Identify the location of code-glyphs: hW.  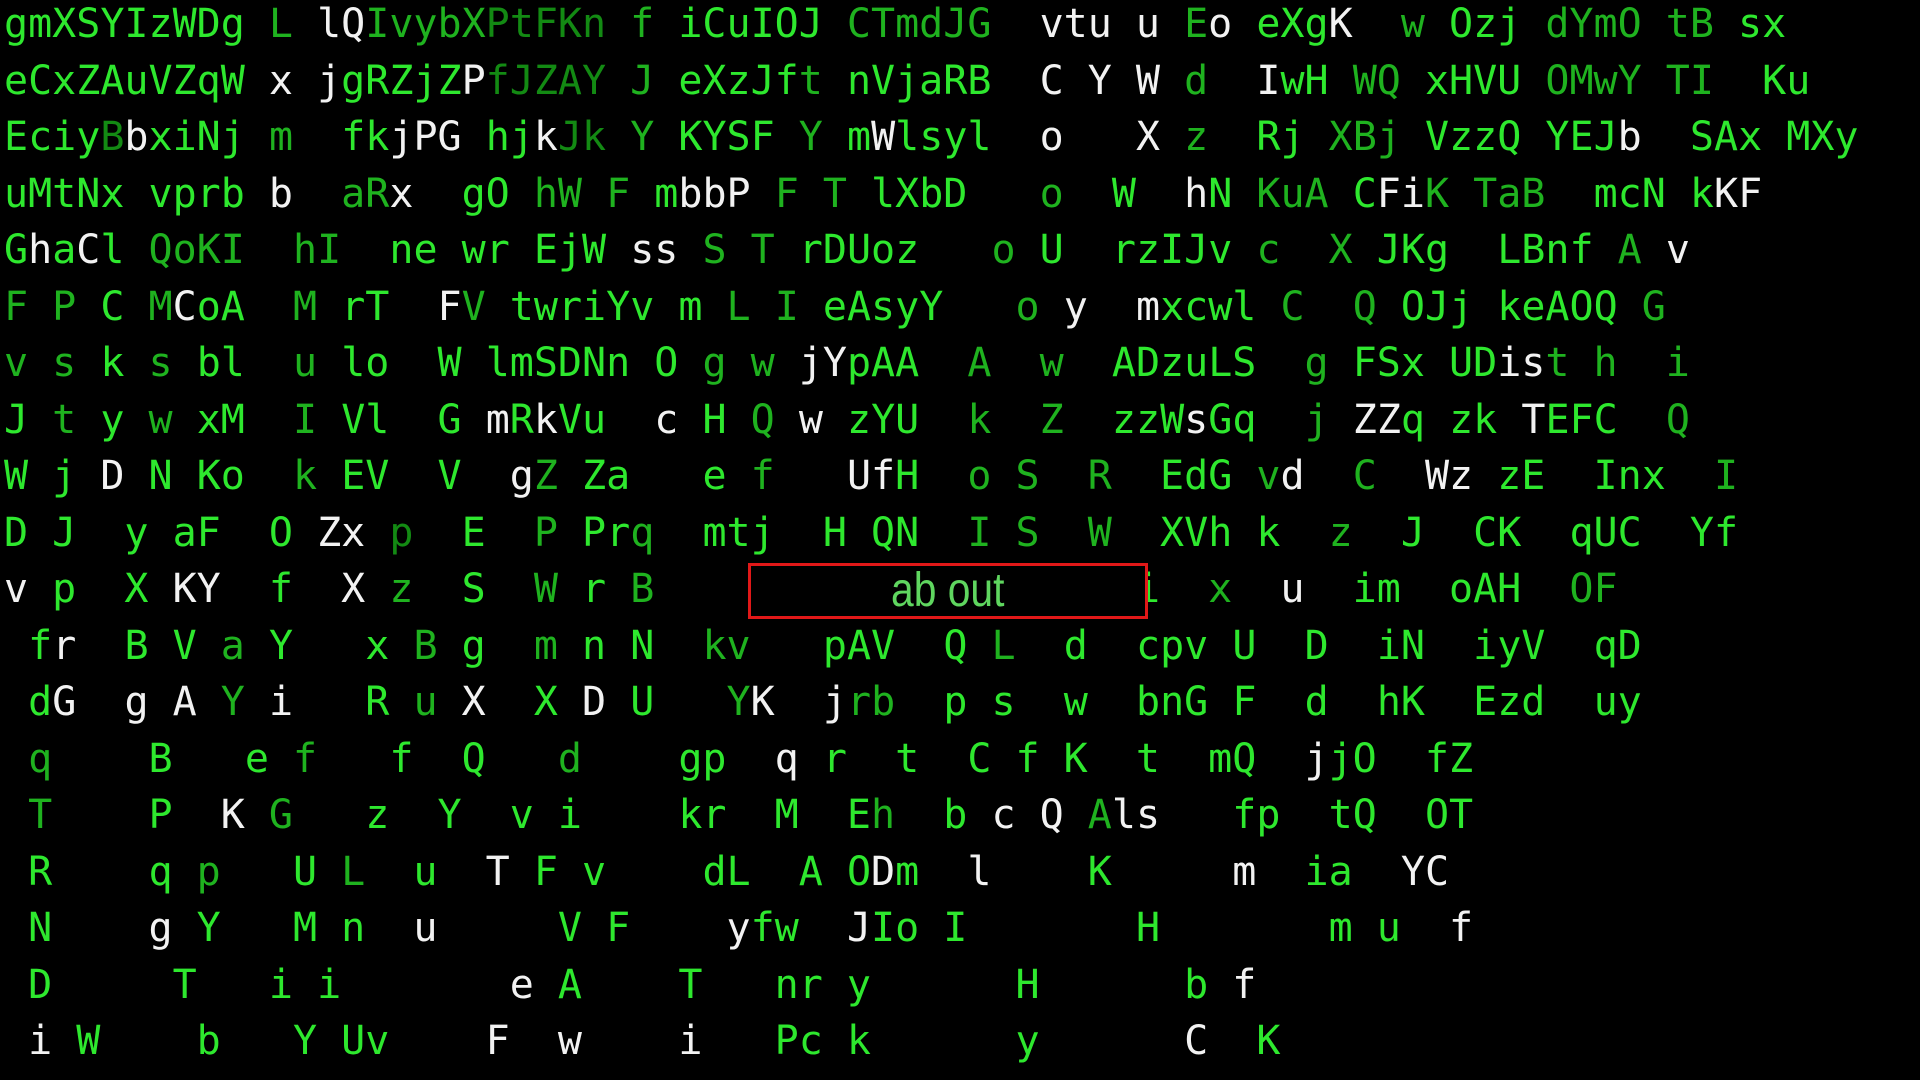
(570, 194).